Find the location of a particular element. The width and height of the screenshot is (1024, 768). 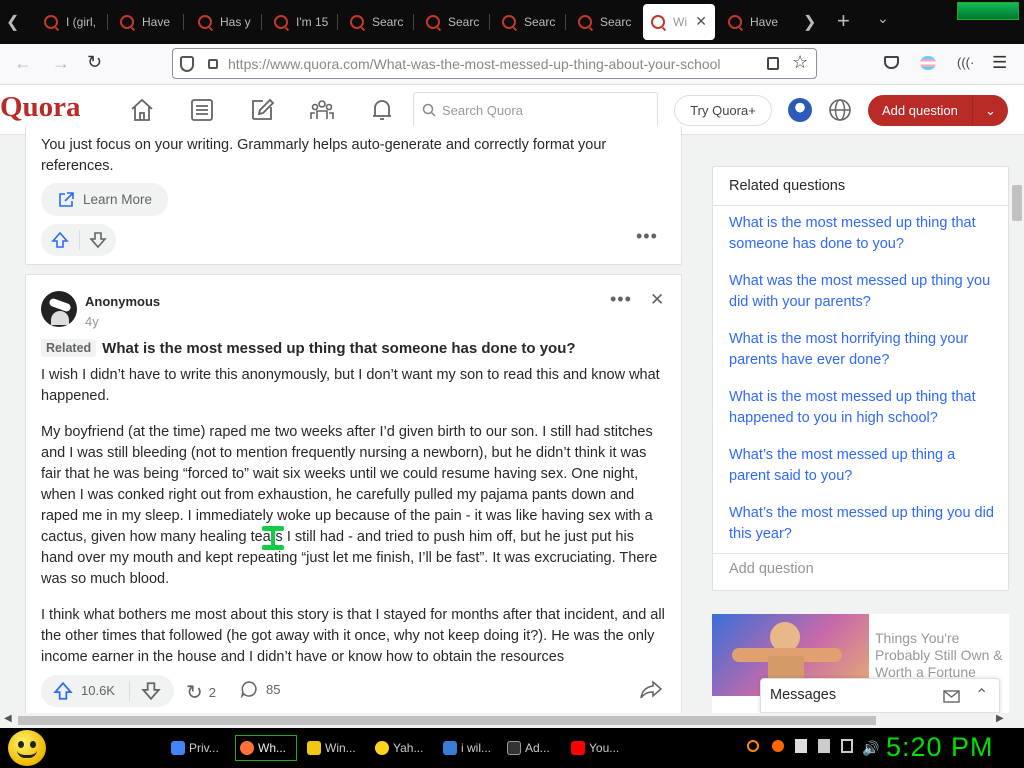

related-add-question-link: Add question is located at coordinates (771, 569).